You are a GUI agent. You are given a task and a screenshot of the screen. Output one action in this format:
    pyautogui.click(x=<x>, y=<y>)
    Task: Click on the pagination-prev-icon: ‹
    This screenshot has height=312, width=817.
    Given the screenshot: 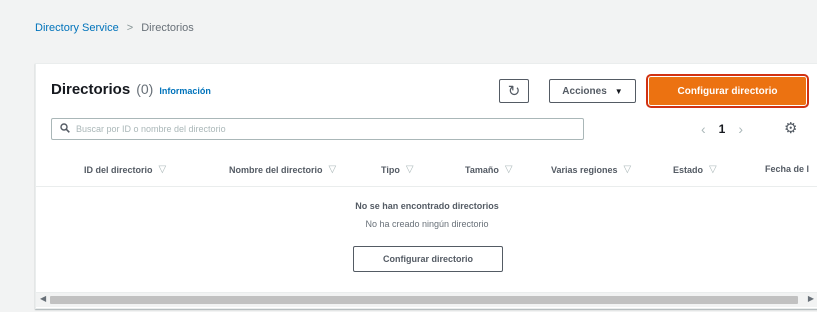 What is the action you would take?
    pyautogui.click(x=703, y=129)
    